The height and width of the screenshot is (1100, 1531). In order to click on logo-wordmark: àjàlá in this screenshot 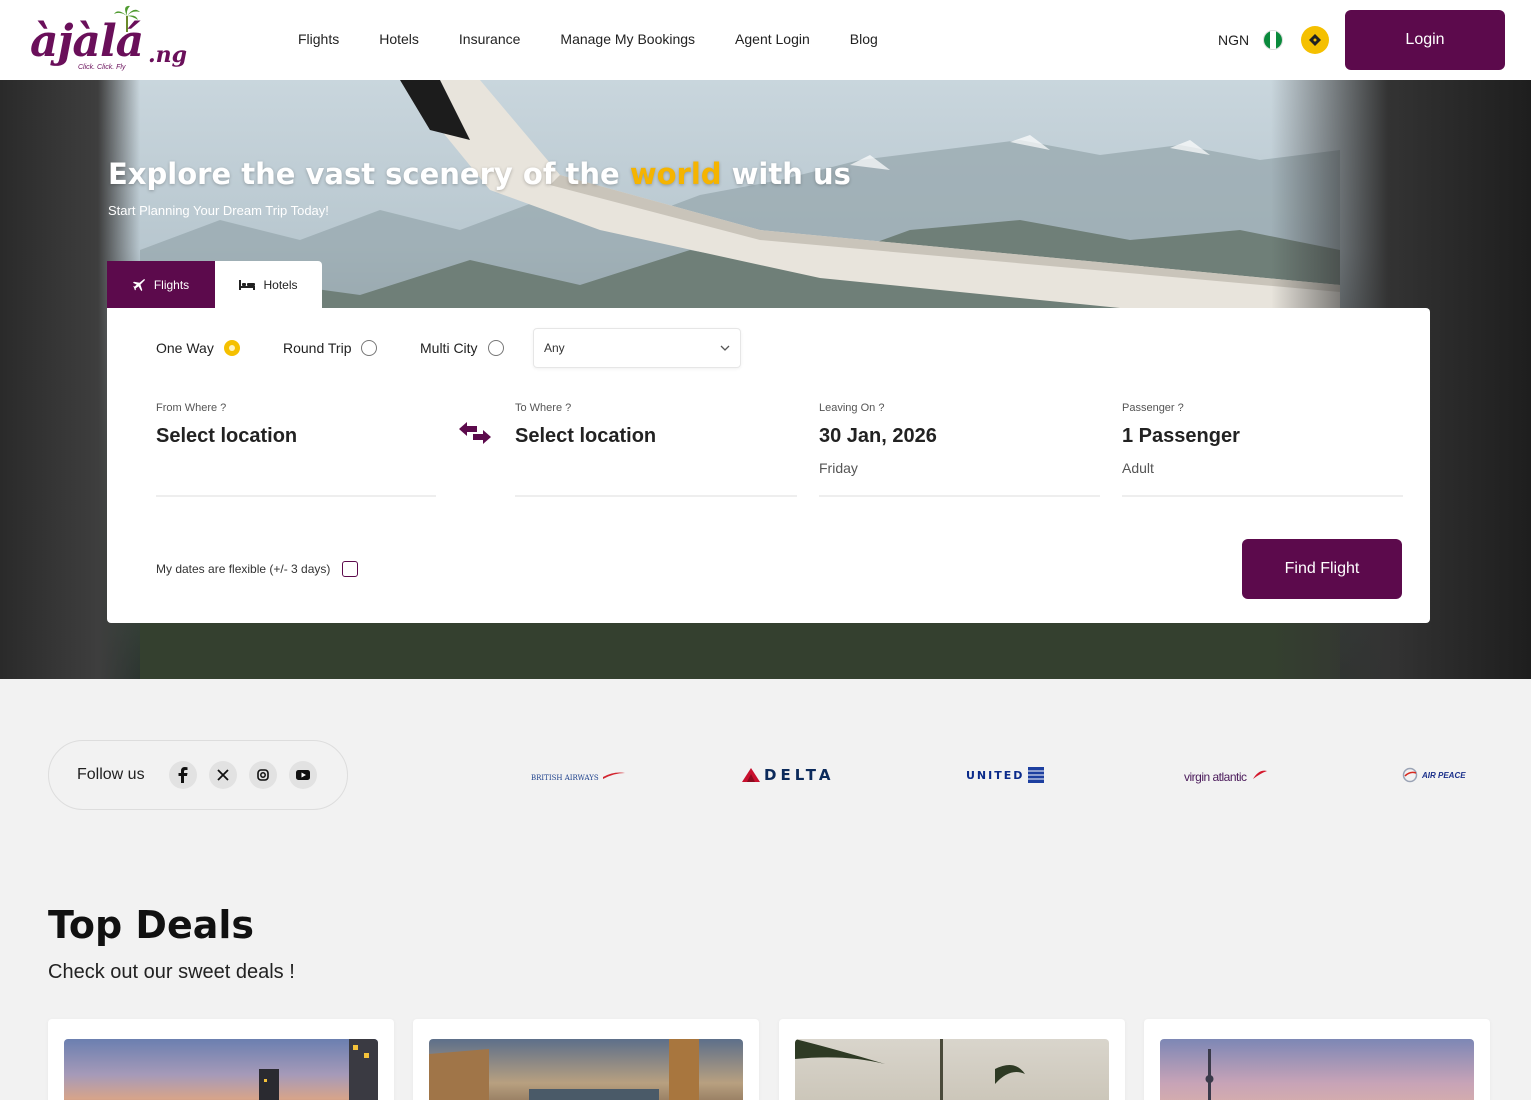, I will do `click(87, 41)`.